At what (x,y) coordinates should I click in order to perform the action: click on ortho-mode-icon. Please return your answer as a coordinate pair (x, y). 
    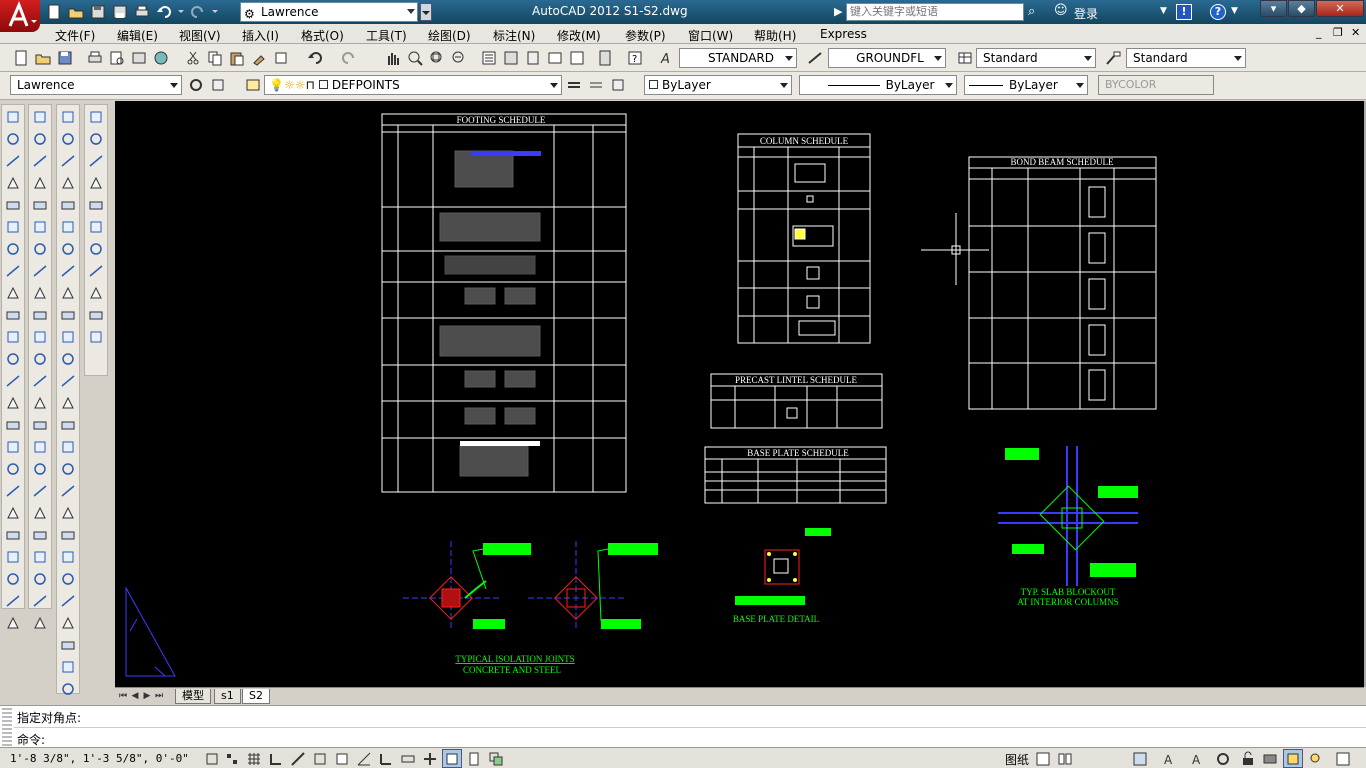
    Looking at the image, I should click on (276, 758).